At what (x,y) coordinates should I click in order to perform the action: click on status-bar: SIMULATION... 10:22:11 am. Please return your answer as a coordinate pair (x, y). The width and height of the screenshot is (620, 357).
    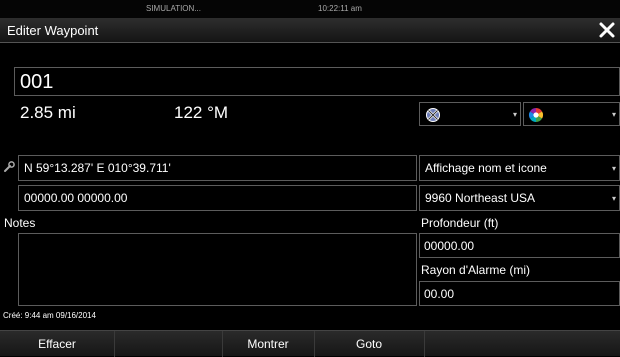
    Looking at the image, I should click on (310, 9).